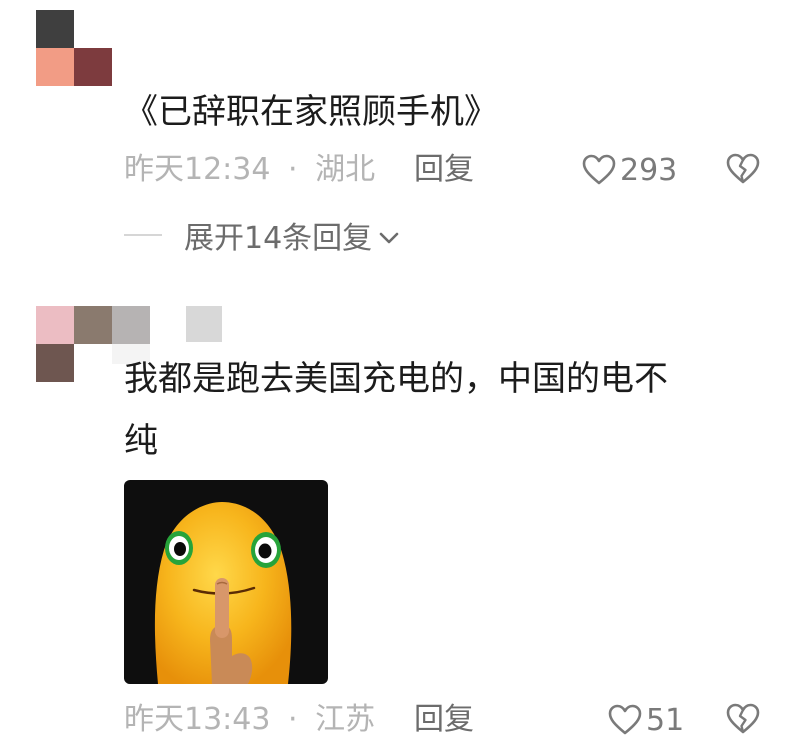 Image resolution: width=800 pixels, height=752 pixels. What do you see at coordinates (396, 379) in the screenshot?
I see `comment-text-line-1: 我都是跑去美国充电的，中国的电不` at bounding box center [396, 379].